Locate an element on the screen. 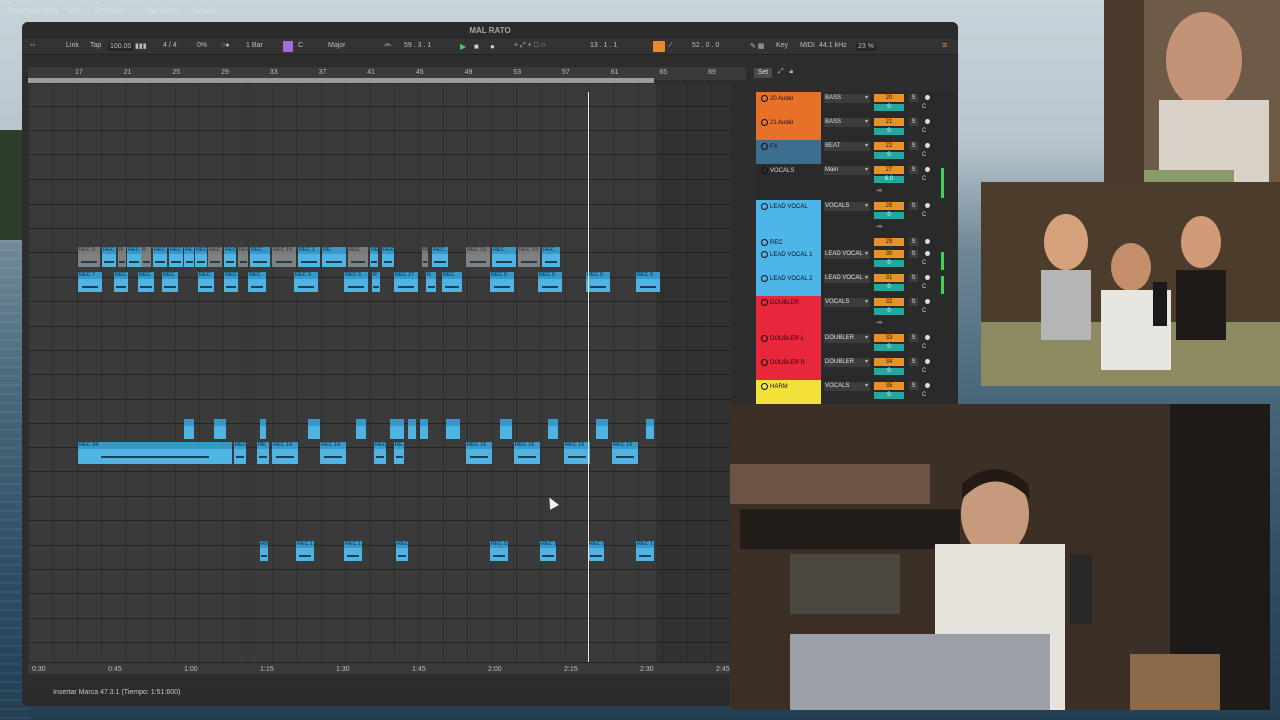  audio-clip: REC 16 is located at coordinates (285, 453).